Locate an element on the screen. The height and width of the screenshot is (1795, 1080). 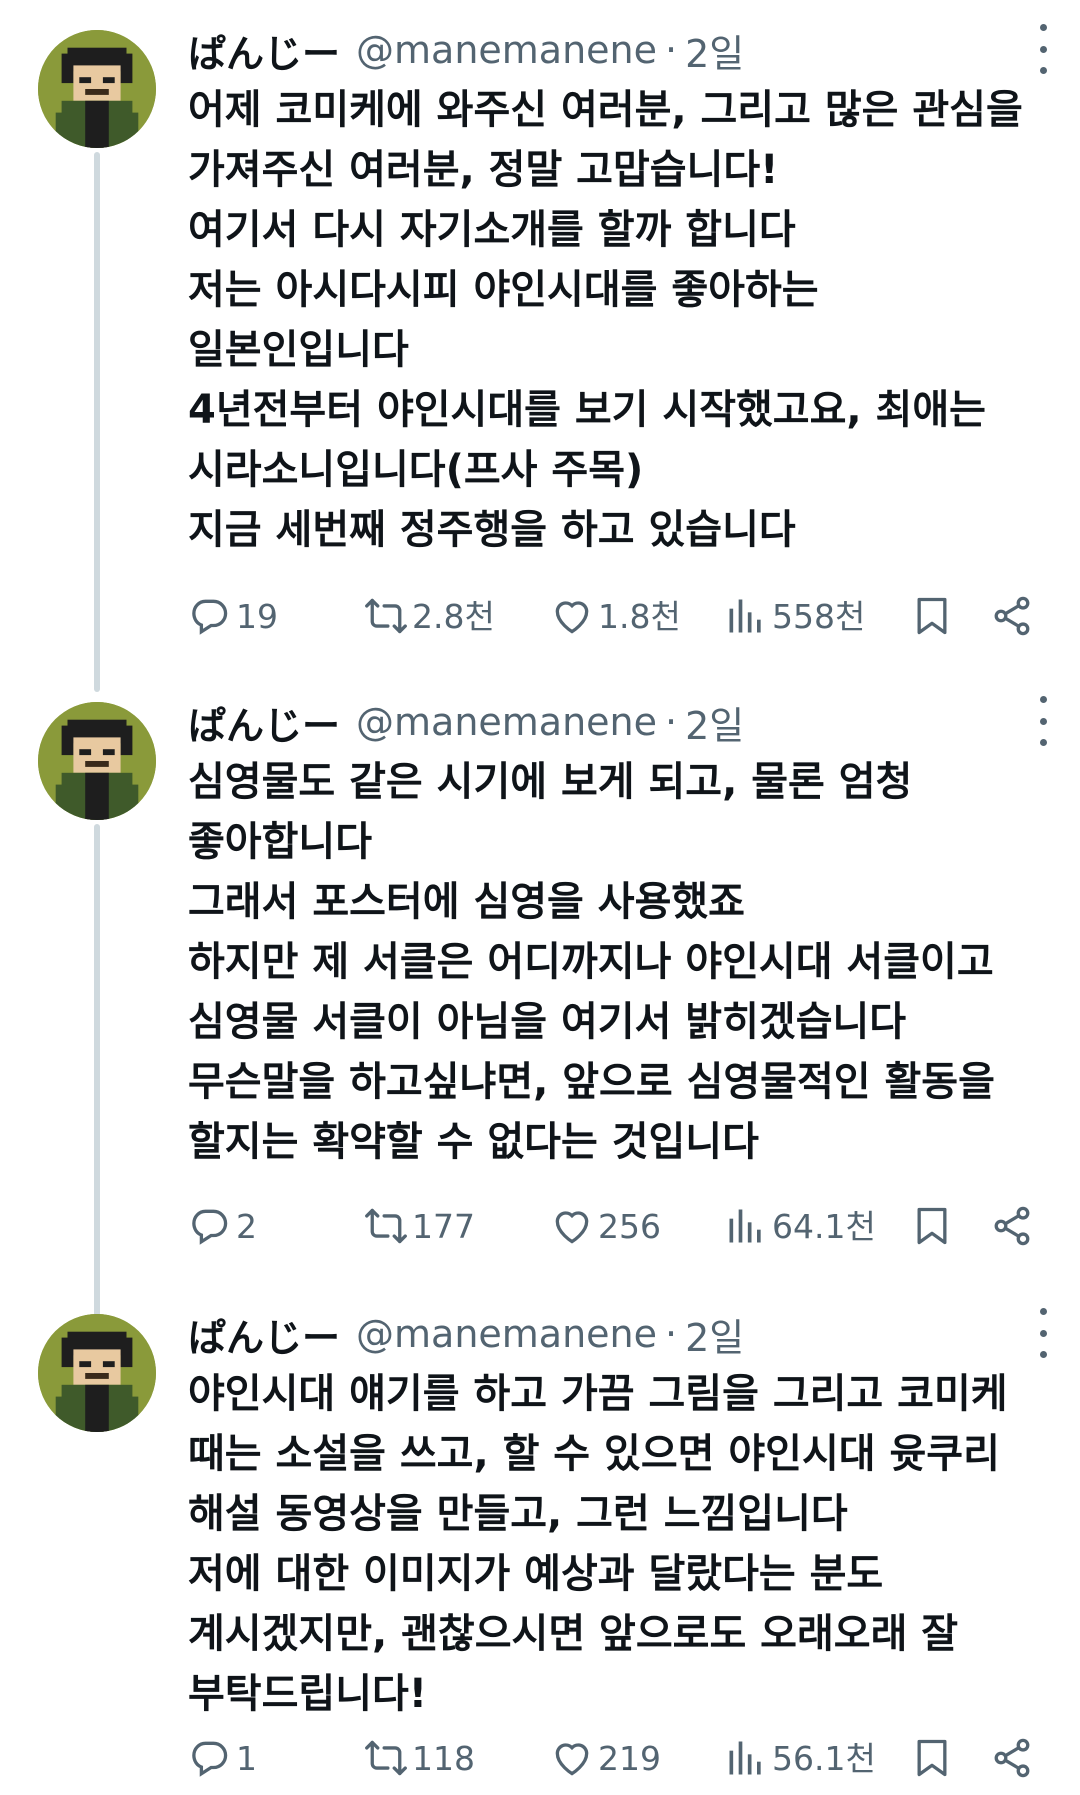
views-button: 64.1천 is located at coordinates (800, 1226).